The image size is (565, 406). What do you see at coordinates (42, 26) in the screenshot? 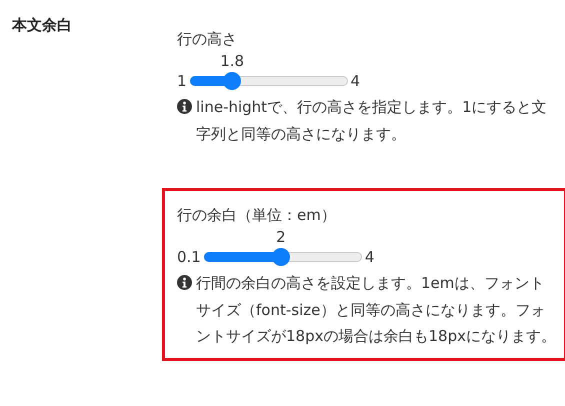
I see `section-label: 本文余白` at bounding box center [42, 26].